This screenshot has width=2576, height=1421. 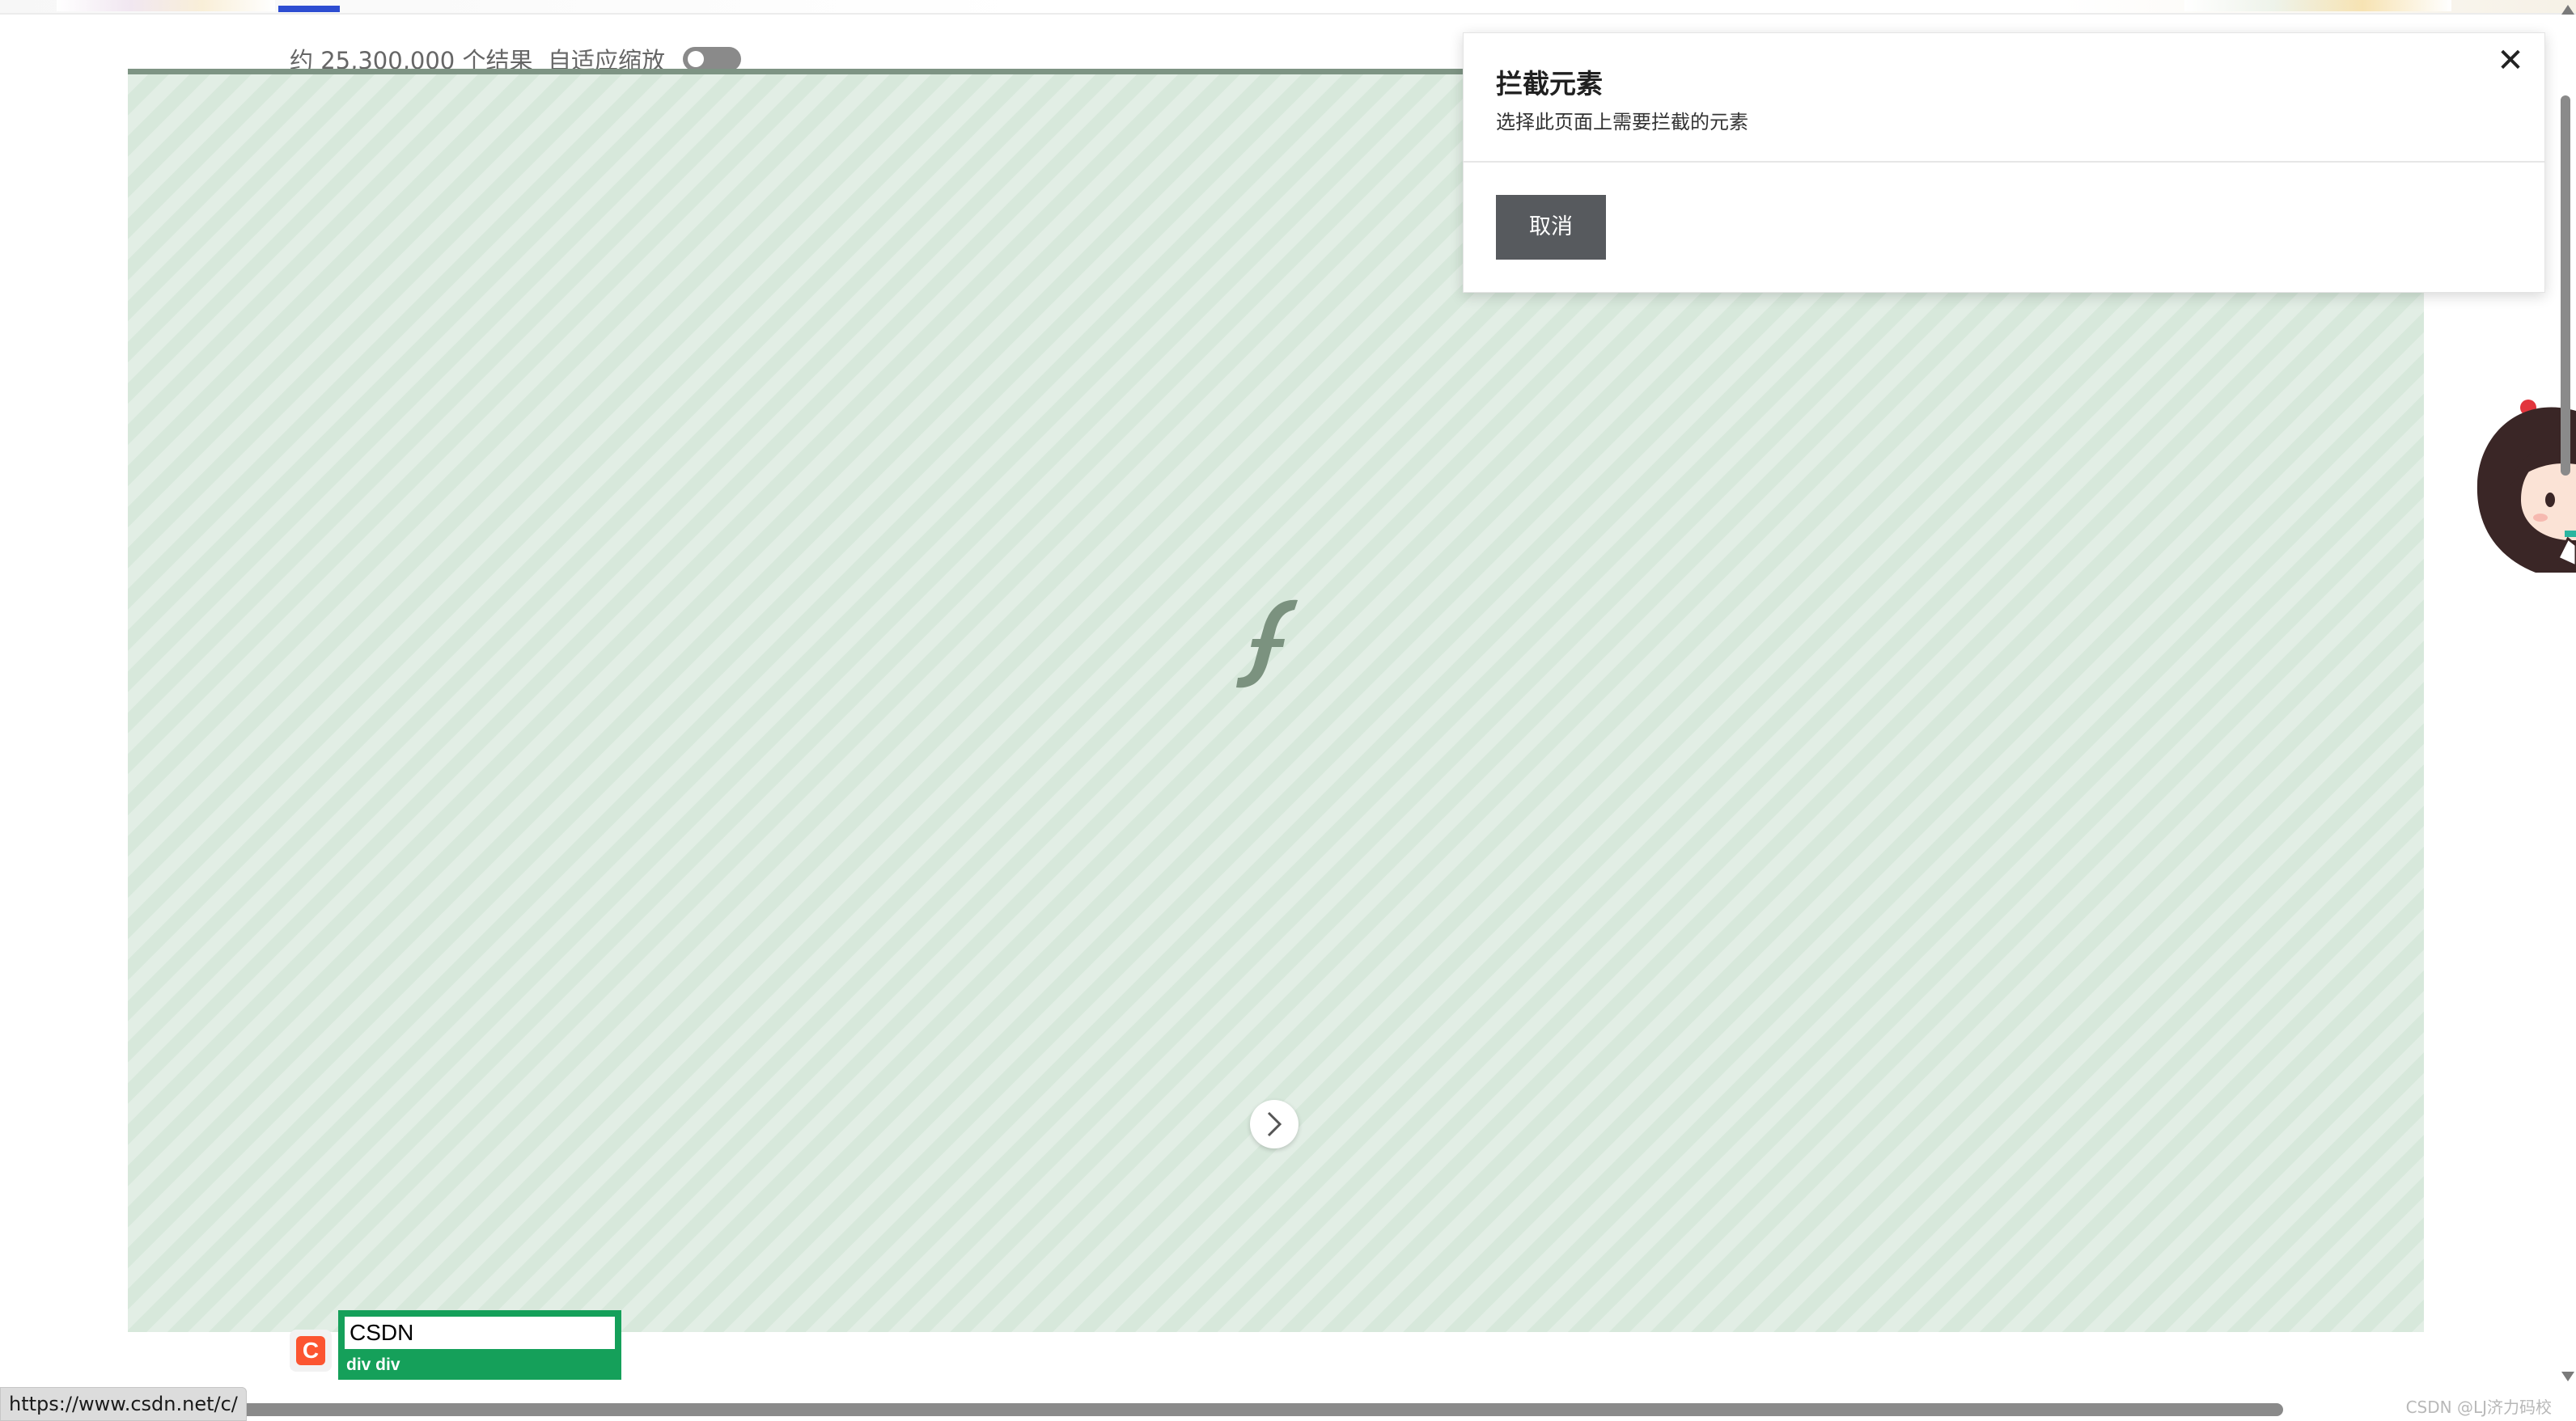 I want to click on flash-icon, so click(x=1267, y=643).